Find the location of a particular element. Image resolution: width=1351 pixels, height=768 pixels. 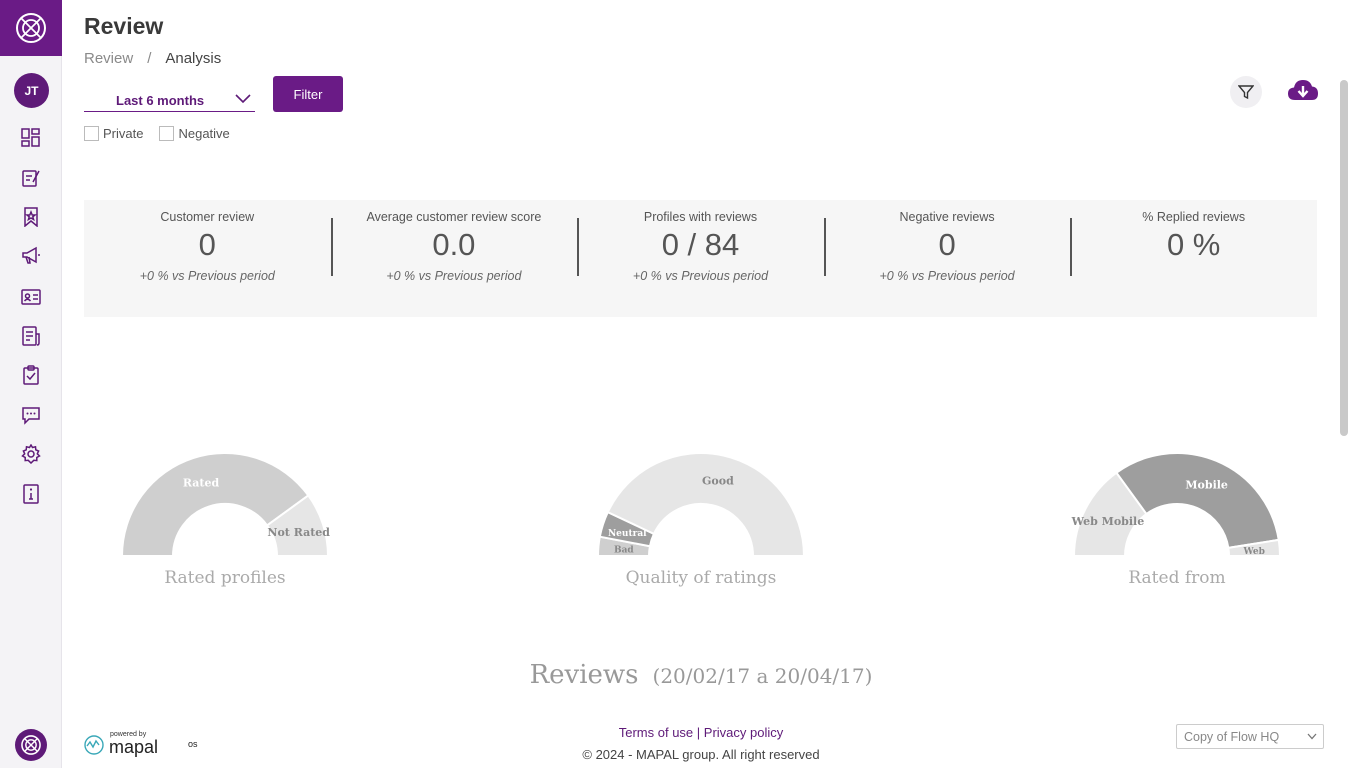

gauge-chart: Rated Not Rated is located at coordinates (225, 504).